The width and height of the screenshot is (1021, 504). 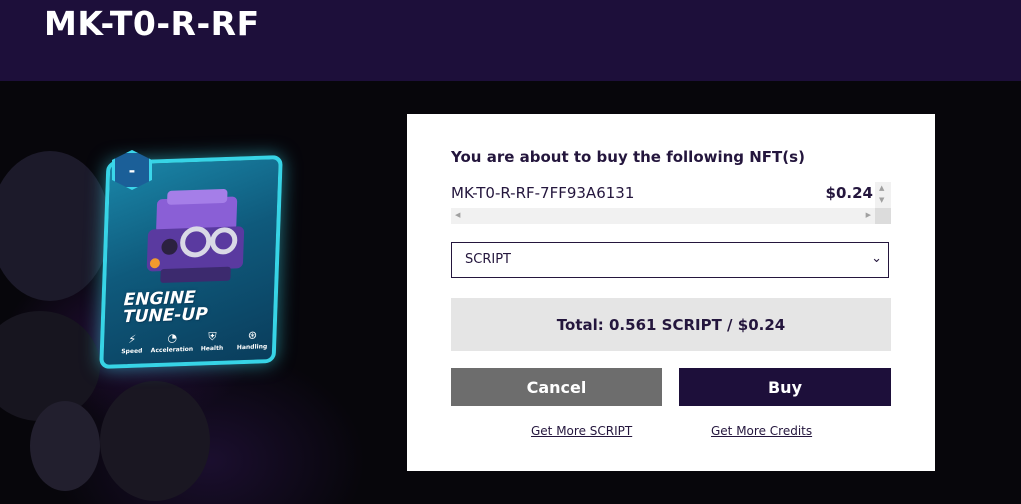 What do you see at coordinates (556, 387) in the screenshot?
I see `cancel-button: Cancel` at bounding box center [556, 387].